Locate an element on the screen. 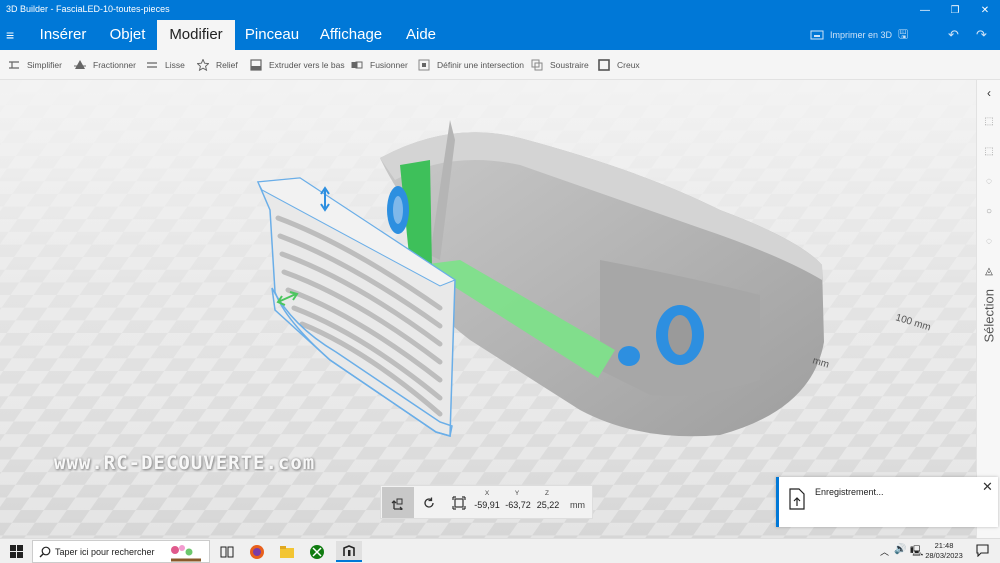 This screenshot has height=563, width=1000. emboss-label: Relief is located at coordinates (227, 65).